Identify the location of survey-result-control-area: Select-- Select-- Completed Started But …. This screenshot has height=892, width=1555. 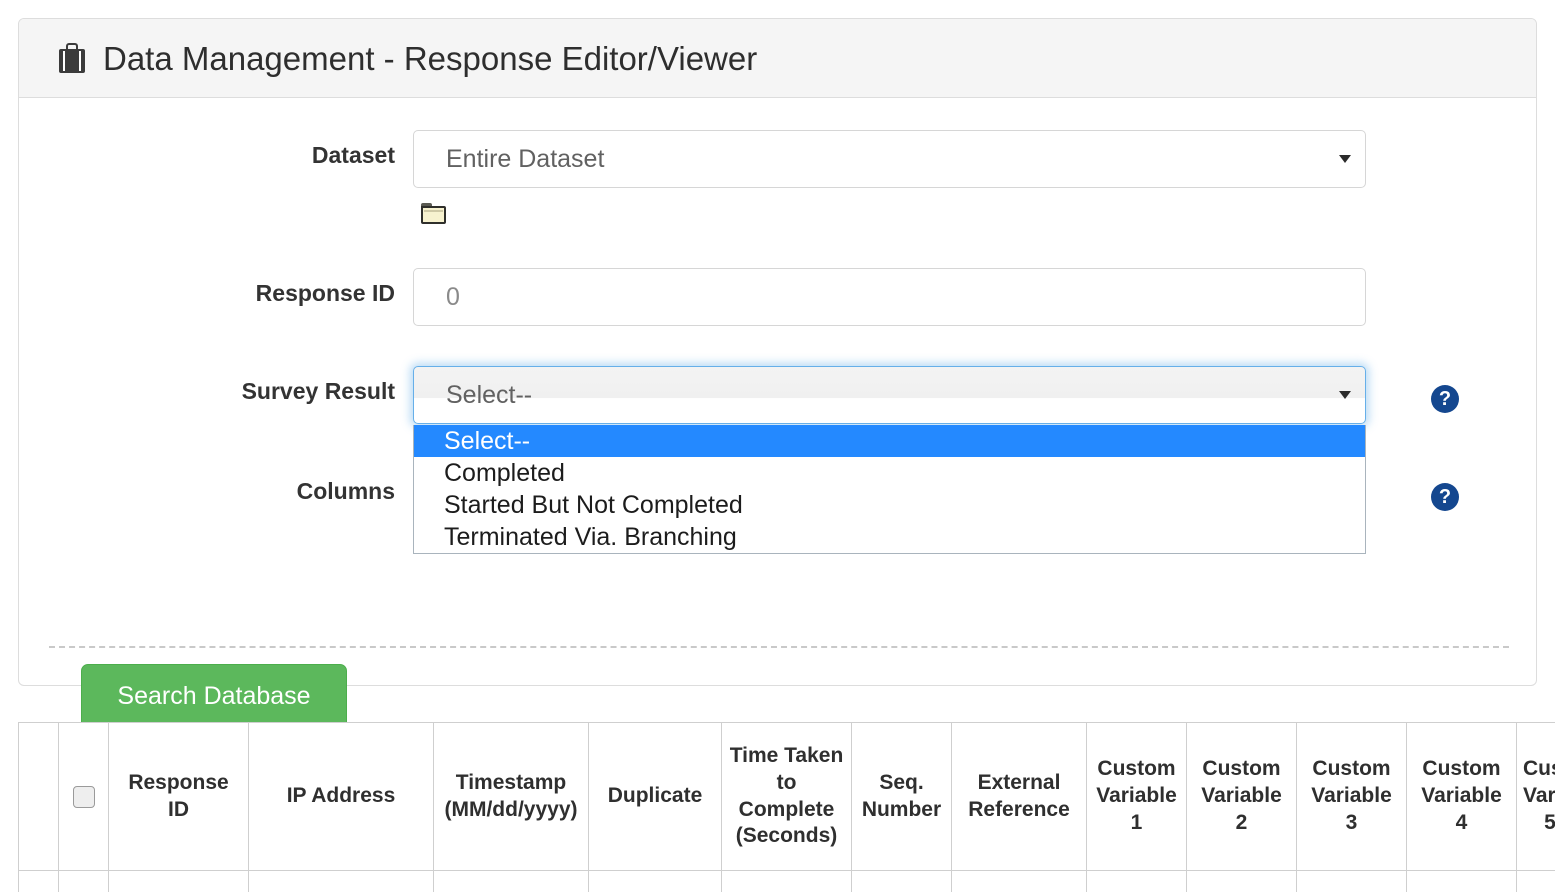
(889, 460).